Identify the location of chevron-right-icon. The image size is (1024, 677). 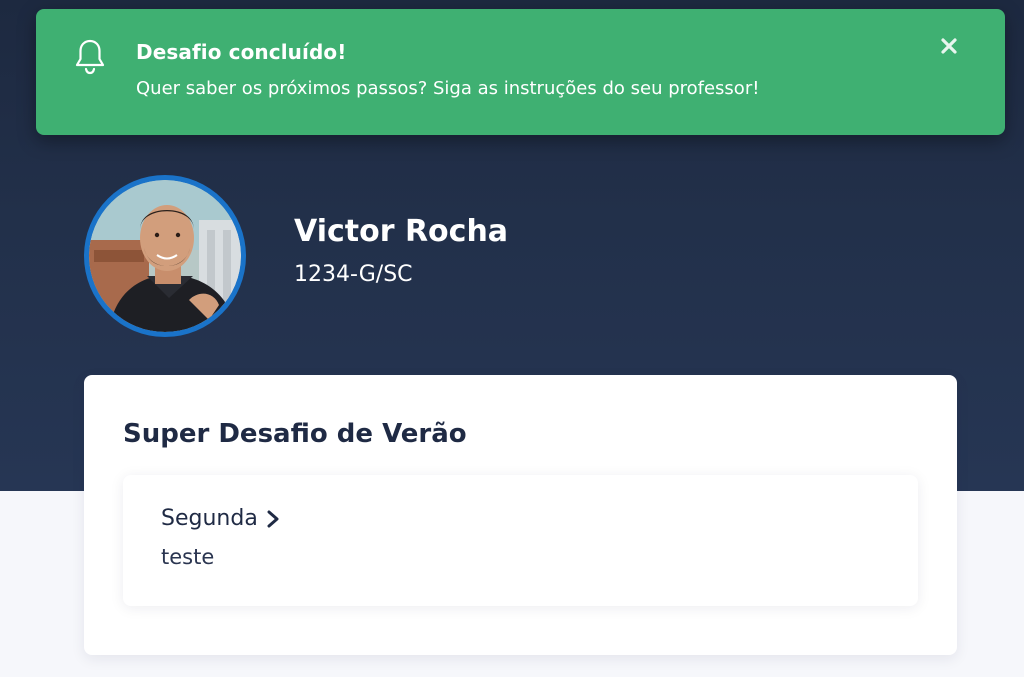
(273, 518).